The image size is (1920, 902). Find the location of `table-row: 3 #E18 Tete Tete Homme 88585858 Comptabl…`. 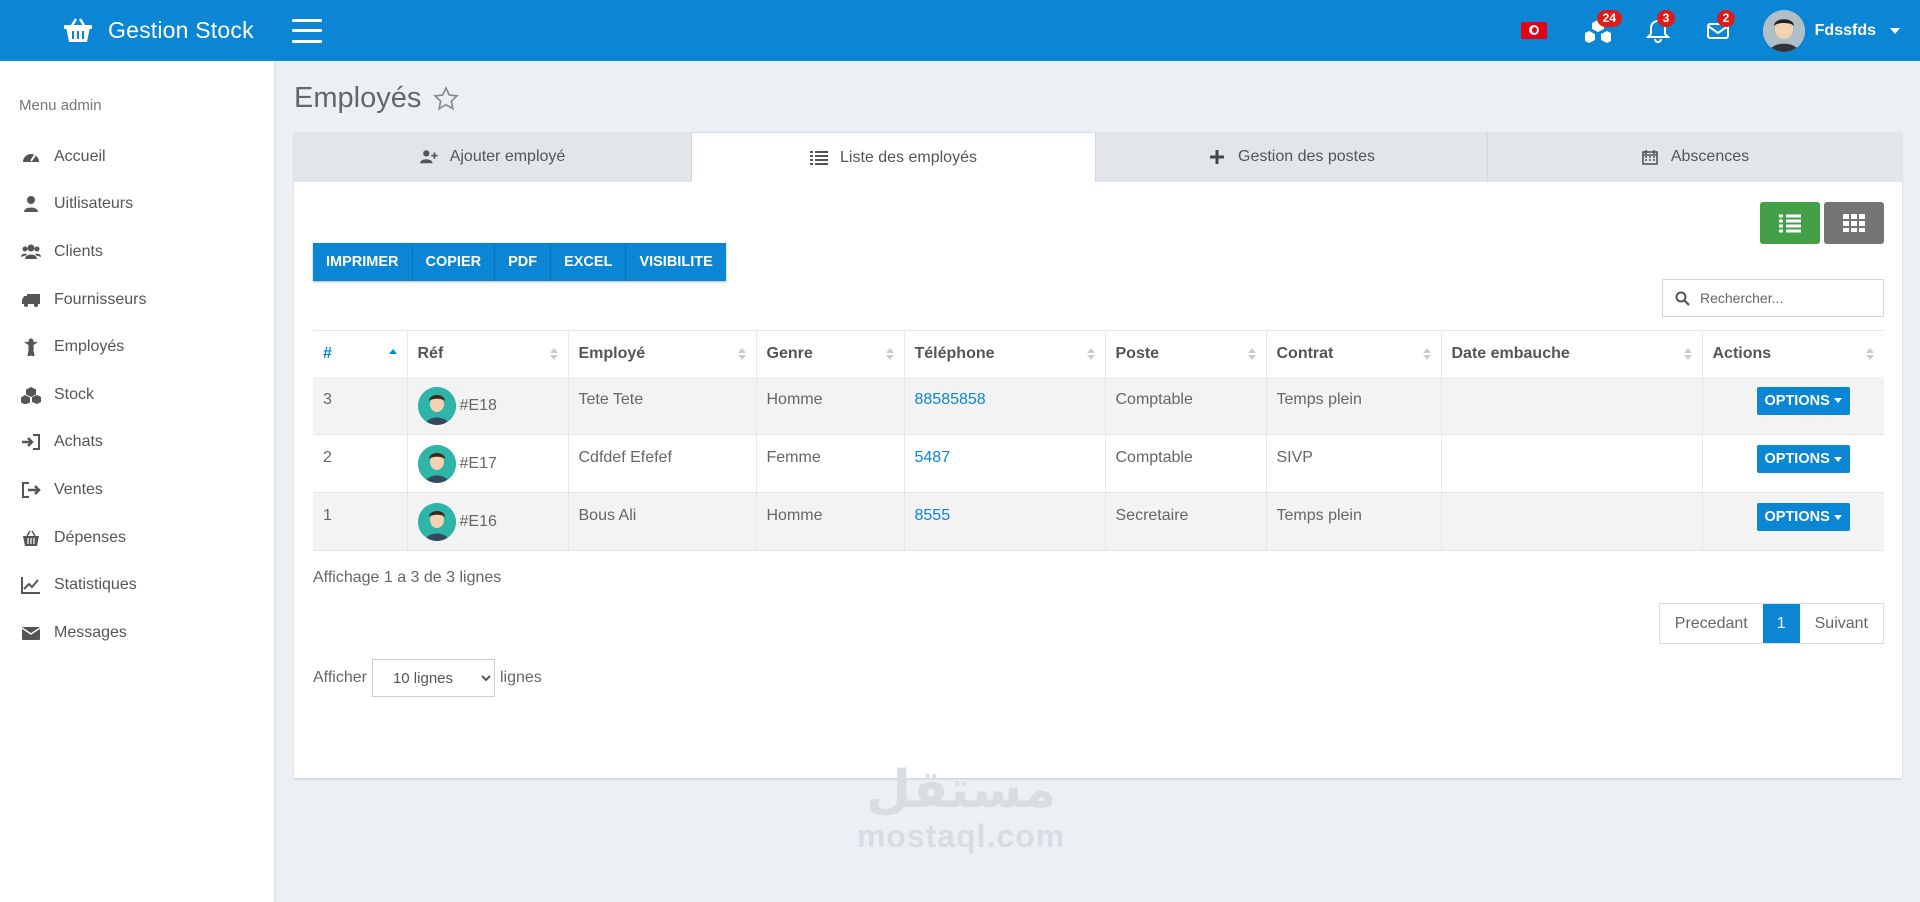

table-row: 3 #E18 Tete Tete Homme 88585858 Comptabl… is located at coordinates (1098, 405).